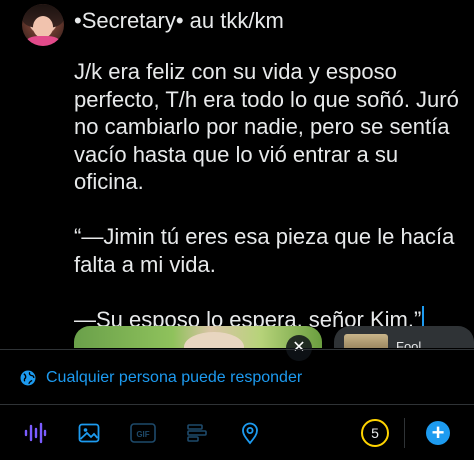 The image size is (474, 460). I want to click on author-username: •Secretary• au tkk/km, so click(179, 20).